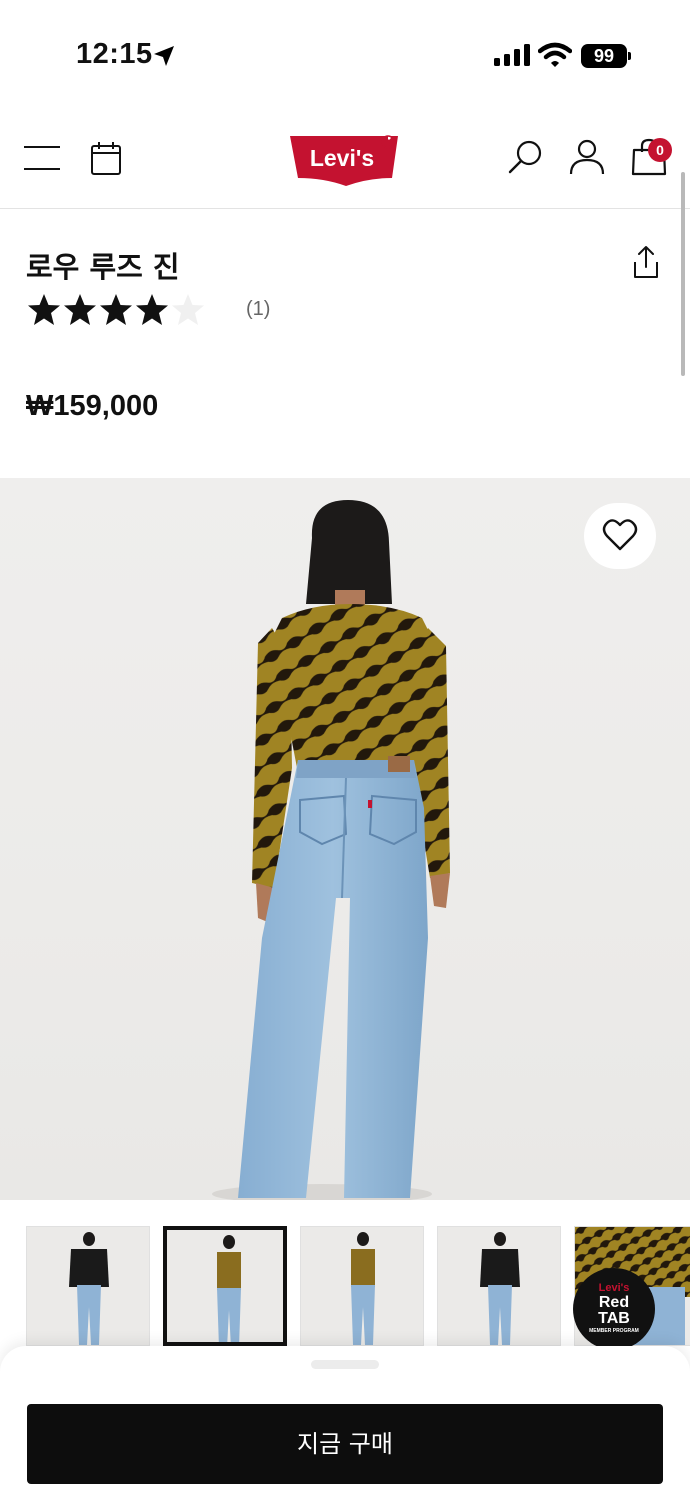 The width and height of the screenshot is (690, 1500). What do you see at coordinates (526, 157) in the screenshot?
I see `search-icon` at bounding box center [526, 157].